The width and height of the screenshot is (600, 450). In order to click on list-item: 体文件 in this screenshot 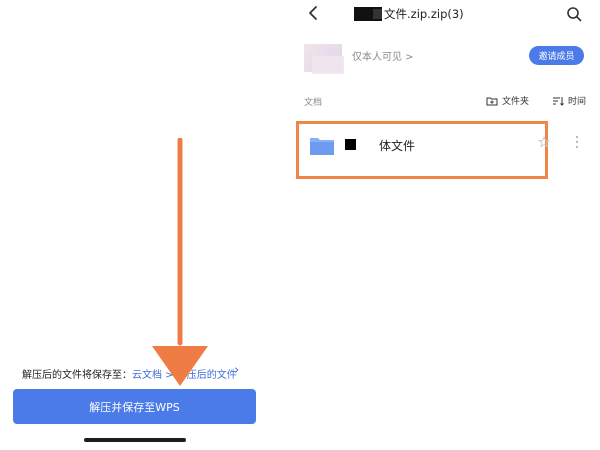, I will do `click(422, 150)`.